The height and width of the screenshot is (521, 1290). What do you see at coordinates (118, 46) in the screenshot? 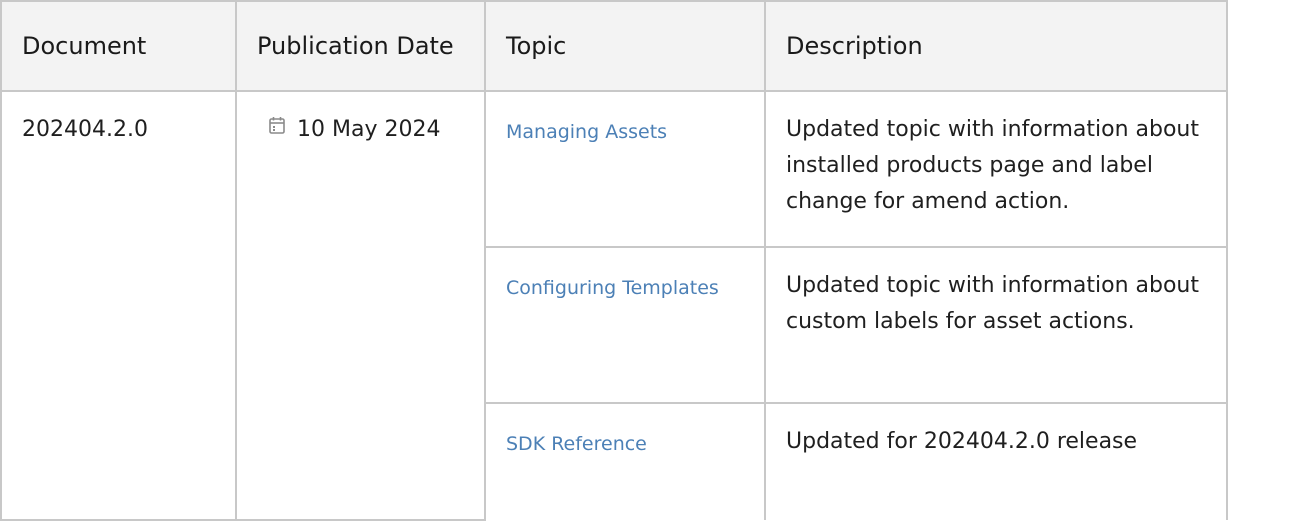
I see `header-document: Document` at bounding box center [118, 46].